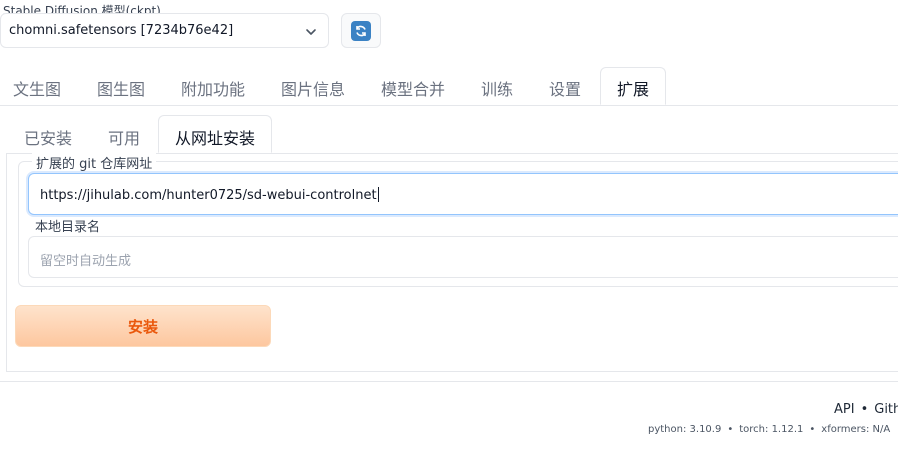 This screenshot has height=471, width=898. What do you see at coordinates (844, 409) in the screenshot?
I see `api-link: API` at bounding box center [844, 409].